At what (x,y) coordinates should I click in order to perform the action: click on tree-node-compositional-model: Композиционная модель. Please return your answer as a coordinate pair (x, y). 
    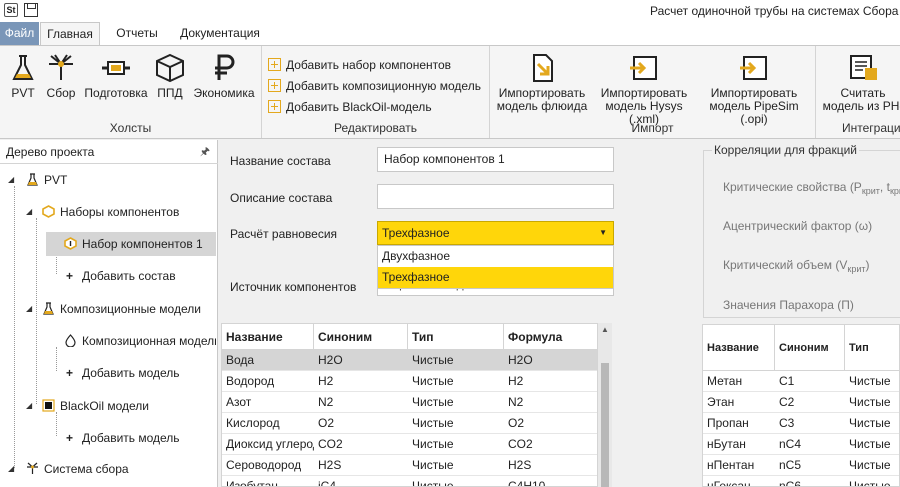
    Looking at the image, I should click on (131, 341).